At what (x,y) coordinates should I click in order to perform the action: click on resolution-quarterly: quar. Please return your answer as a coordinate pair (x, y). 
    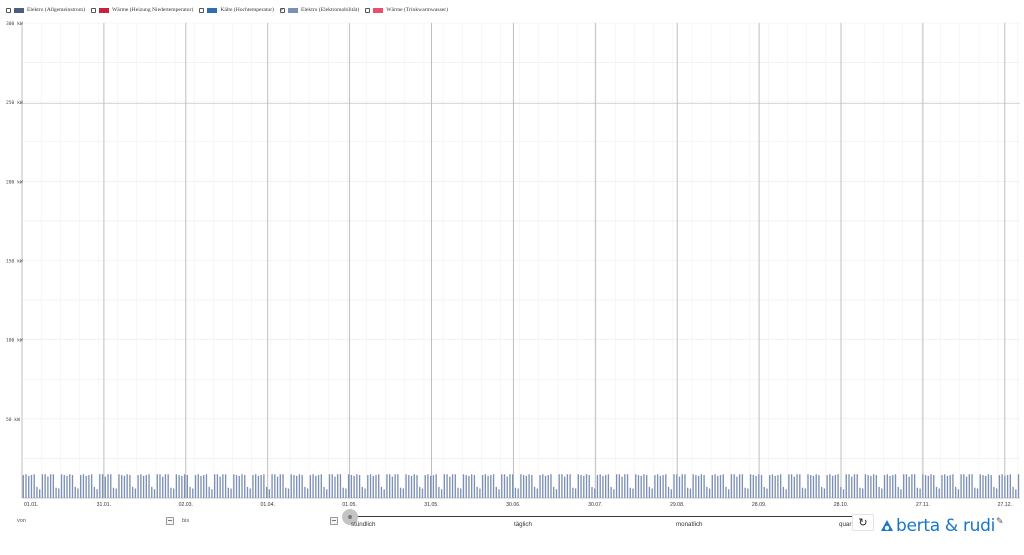
    Looking at the image, I should click on (845, 524).